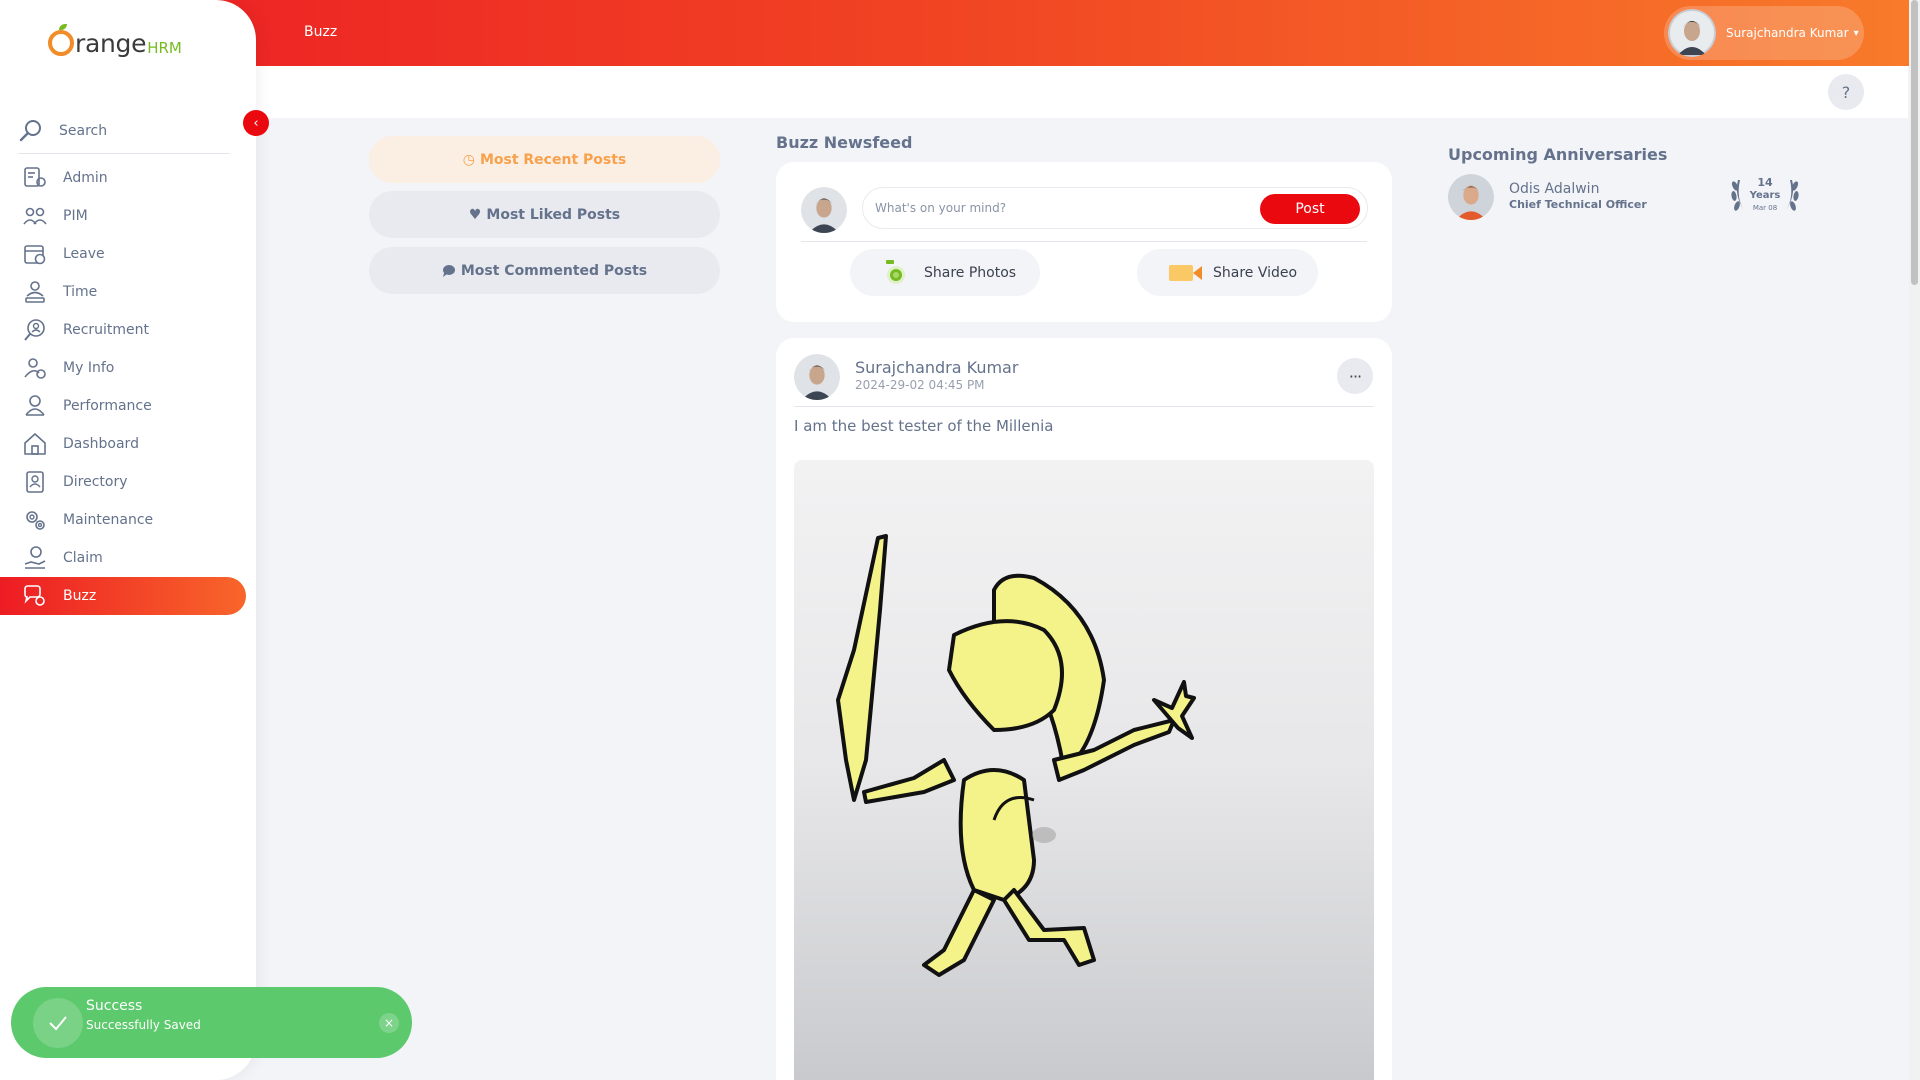 The image size is (1920, 1080). I want to click on sidebar-item-label: Leave, so click(84, 254).